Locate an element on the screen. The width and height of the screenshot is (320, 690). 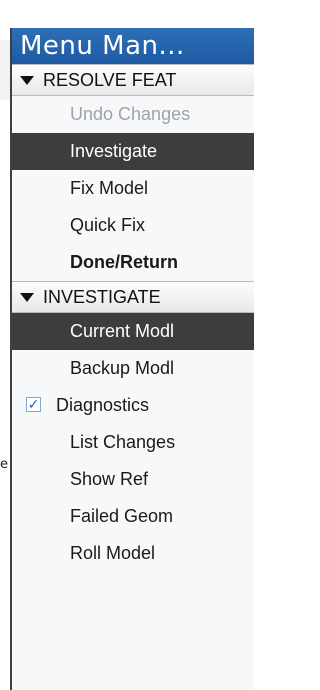
menu-item-list-changes: List Changes is located at coordinates (133, 442).